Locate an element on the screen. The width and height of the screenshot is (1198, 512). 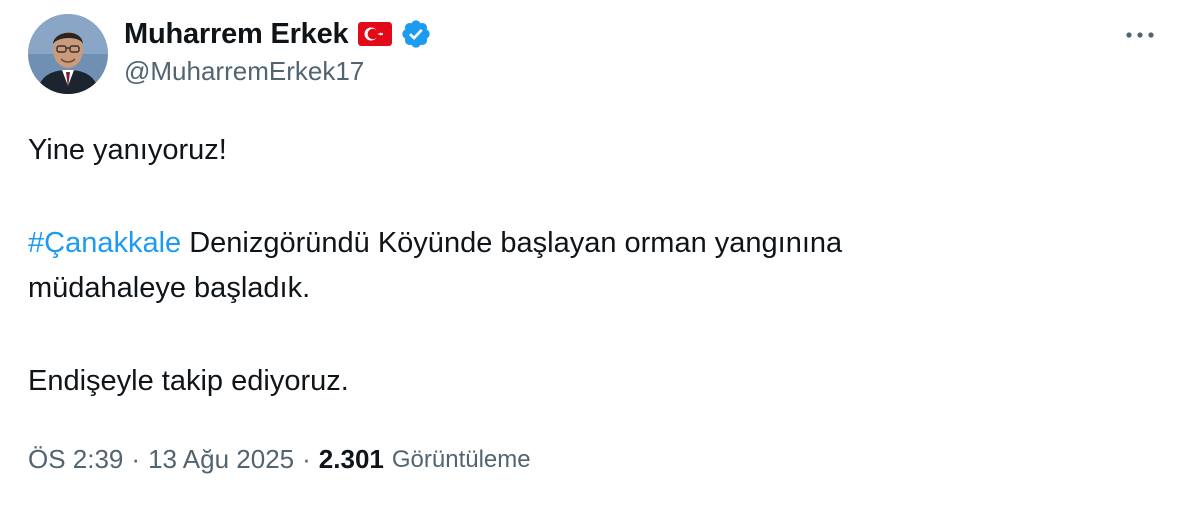
author-name-row: Muharrem Erkek is located at coordinates (278, 34).